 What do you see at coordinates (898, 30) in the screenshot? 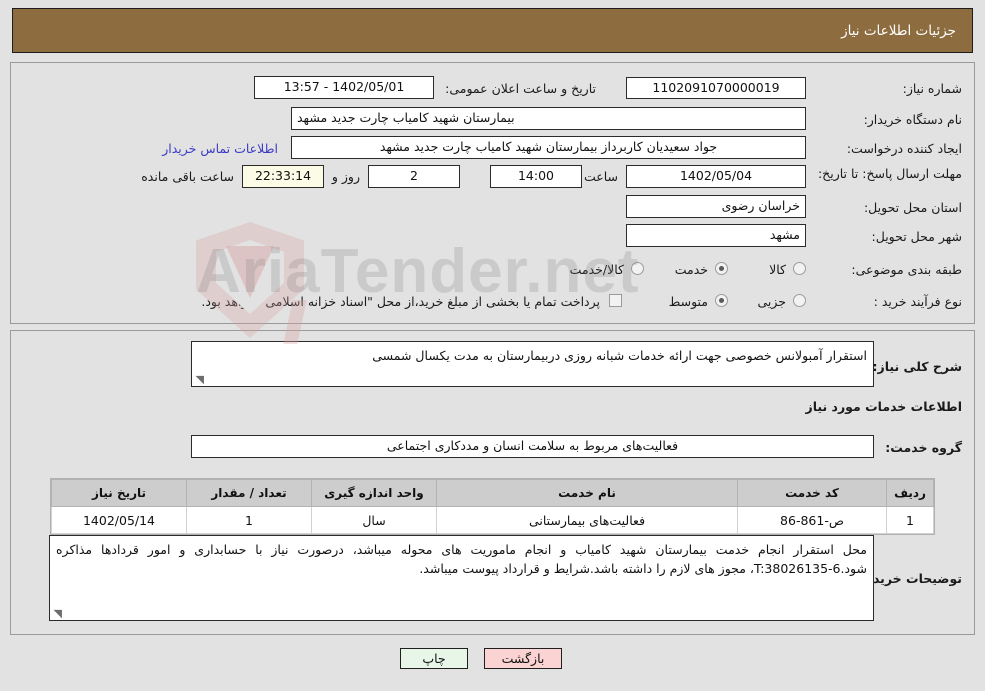
I see `page-title: جزئیات اطلاعات نیاز` at bounding box center [898, 30].